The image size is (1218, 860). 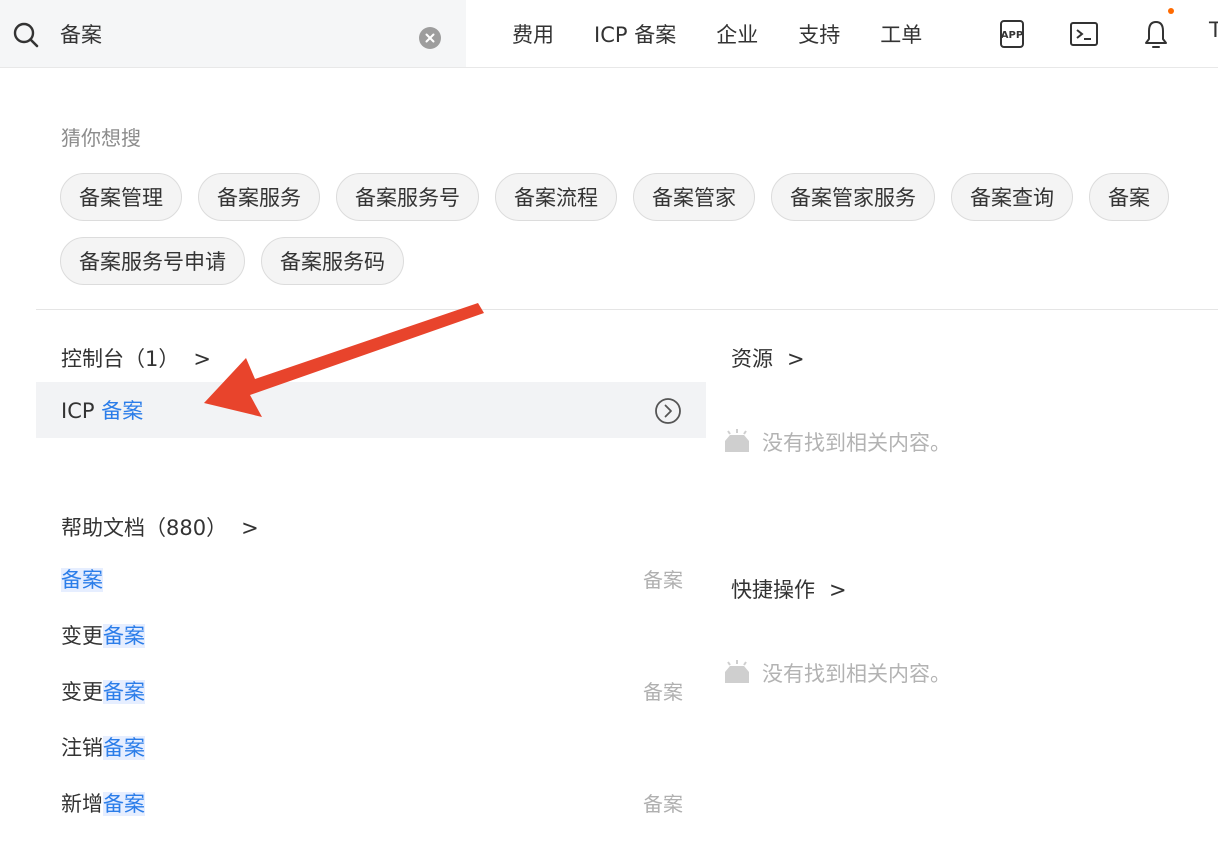 I want to click on search-input, so click(x=230, y=34).